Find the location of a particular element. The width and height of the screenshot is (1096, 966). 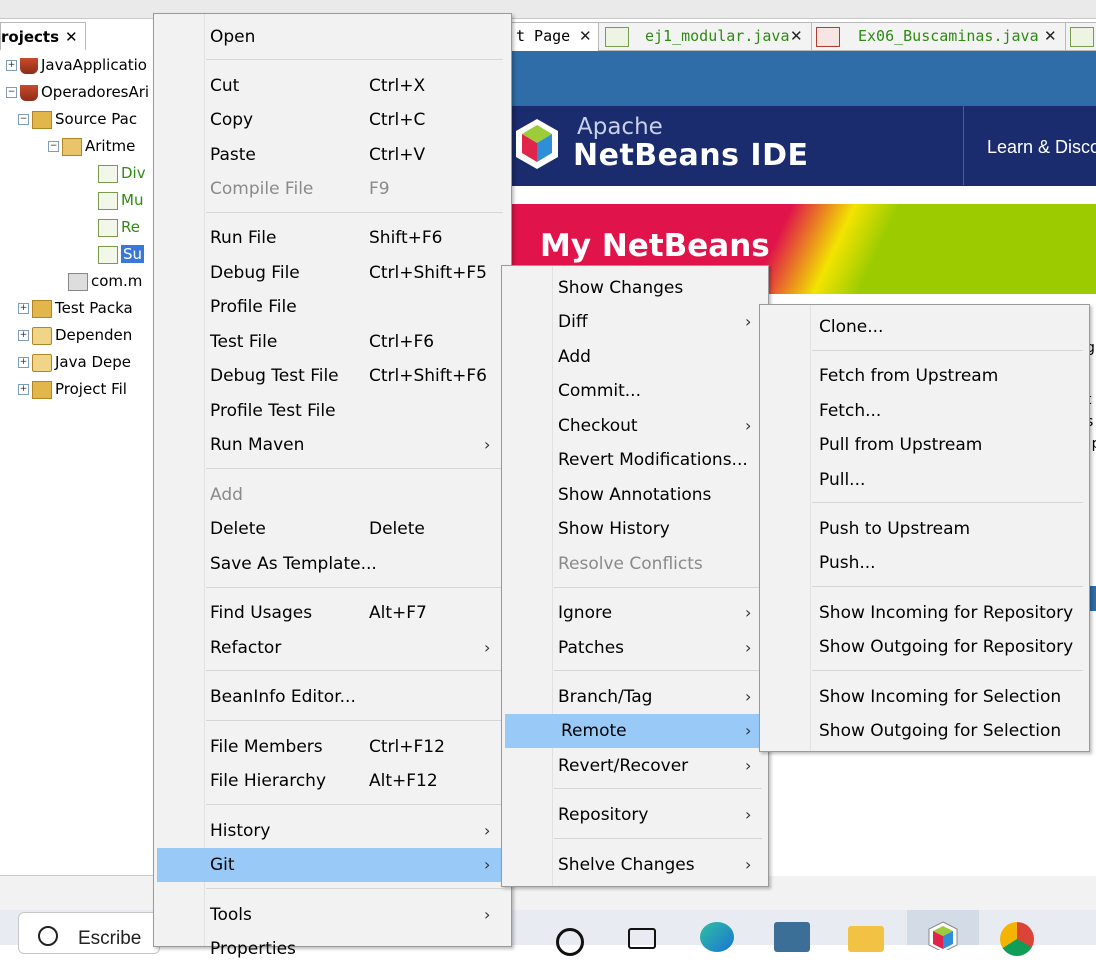

tree-node-file: Mu is located at coordinates (120, 200).